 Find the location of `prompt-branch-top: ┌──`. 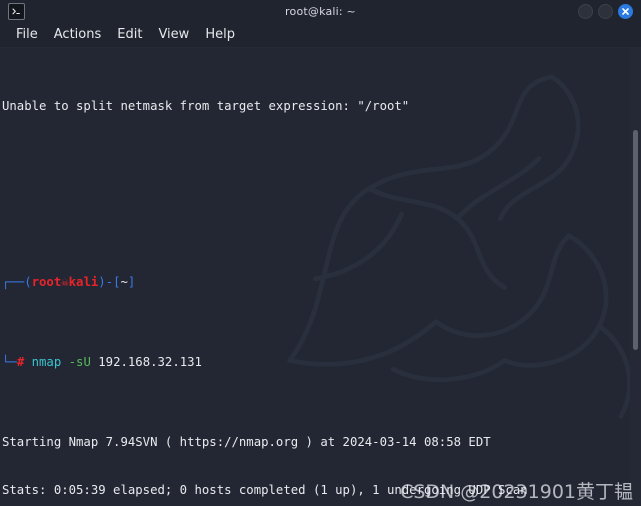

prompt-branch-top: ┌── is located at coordinates (13, 282).